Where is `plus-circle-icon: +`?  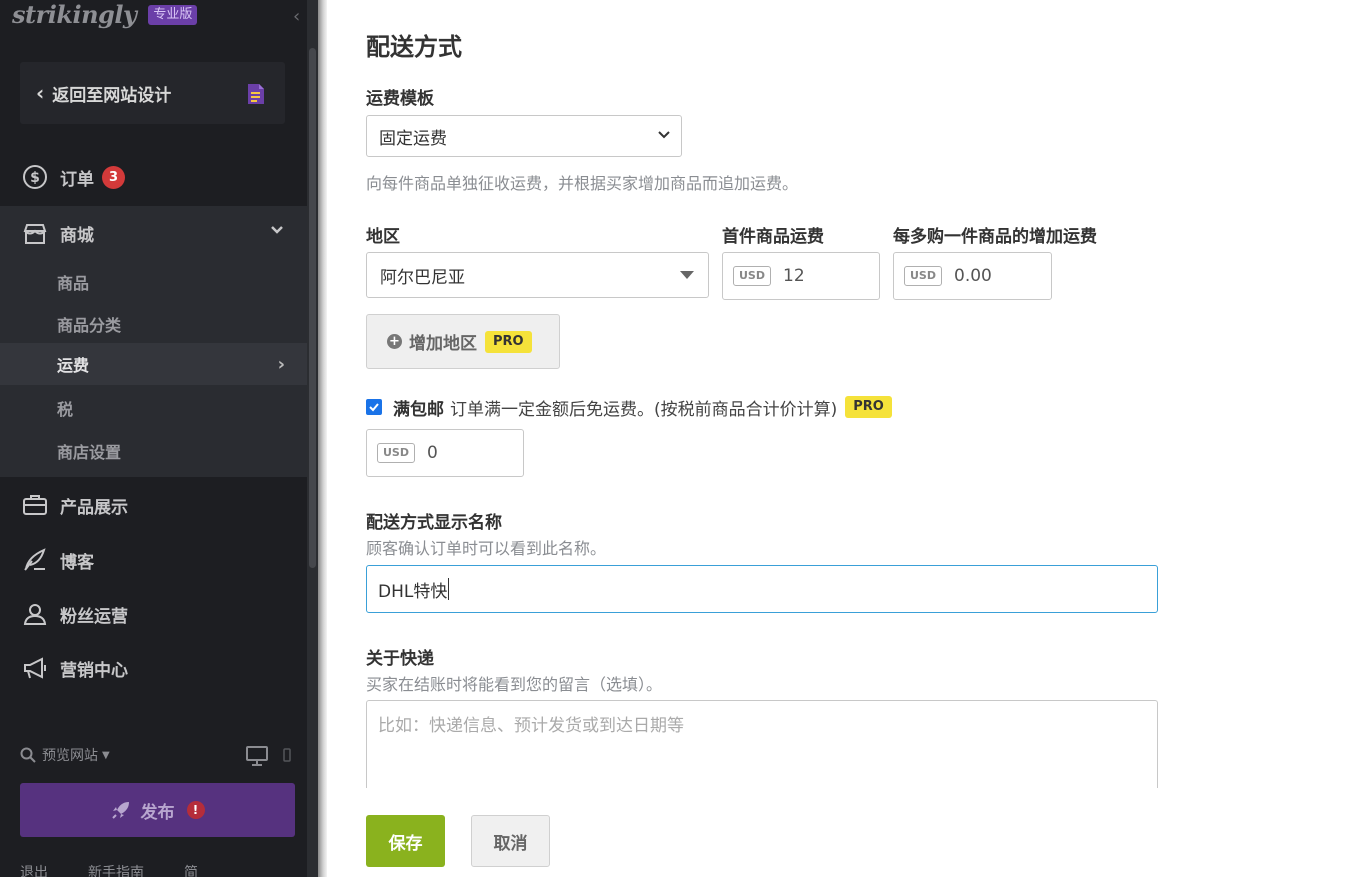 plus-circle-icon: + is located at coordinates (394, 341).